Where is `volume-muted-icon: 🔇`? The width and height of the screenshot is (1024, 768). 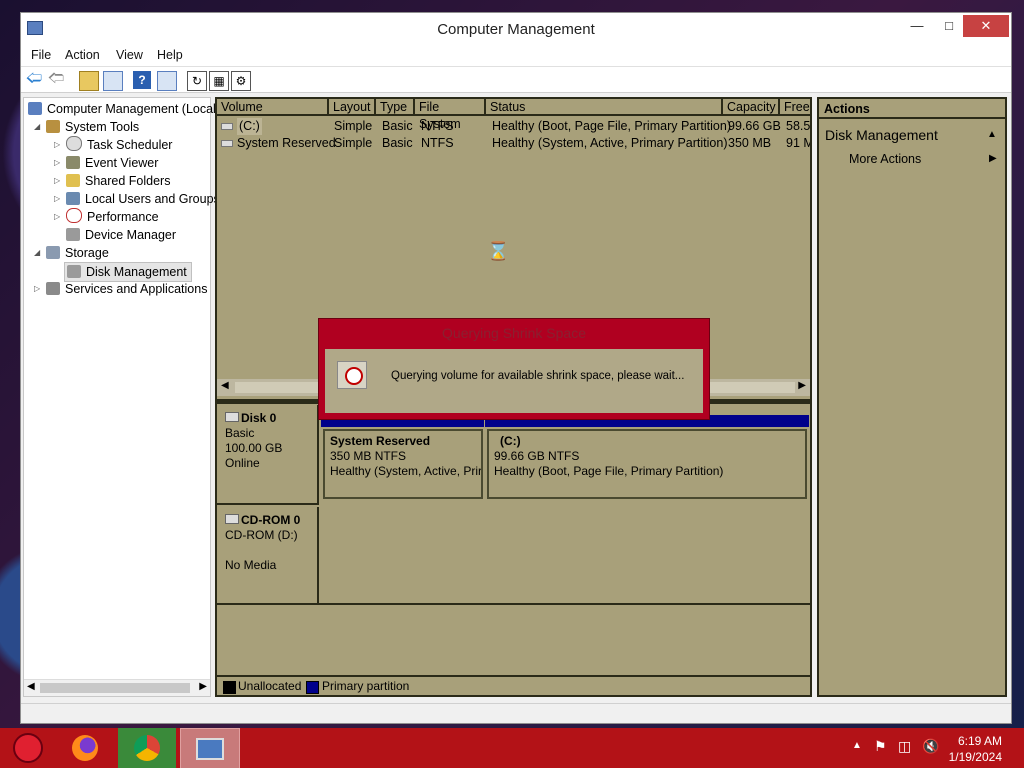
volume-muted-icon: 🔇 is located at coordinates (930, 746).